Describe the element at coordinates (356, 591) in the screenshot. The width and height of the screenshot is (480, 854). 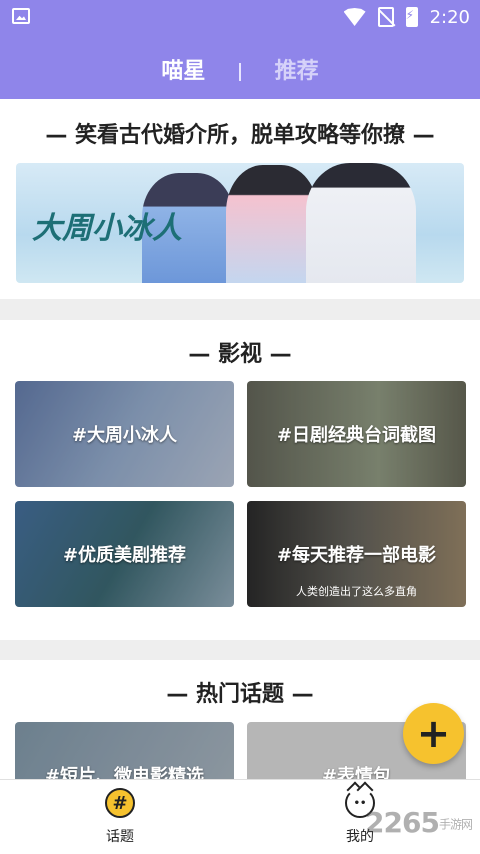
I see `movie-subtitle: 人类创造出了这么多直角` at that location.